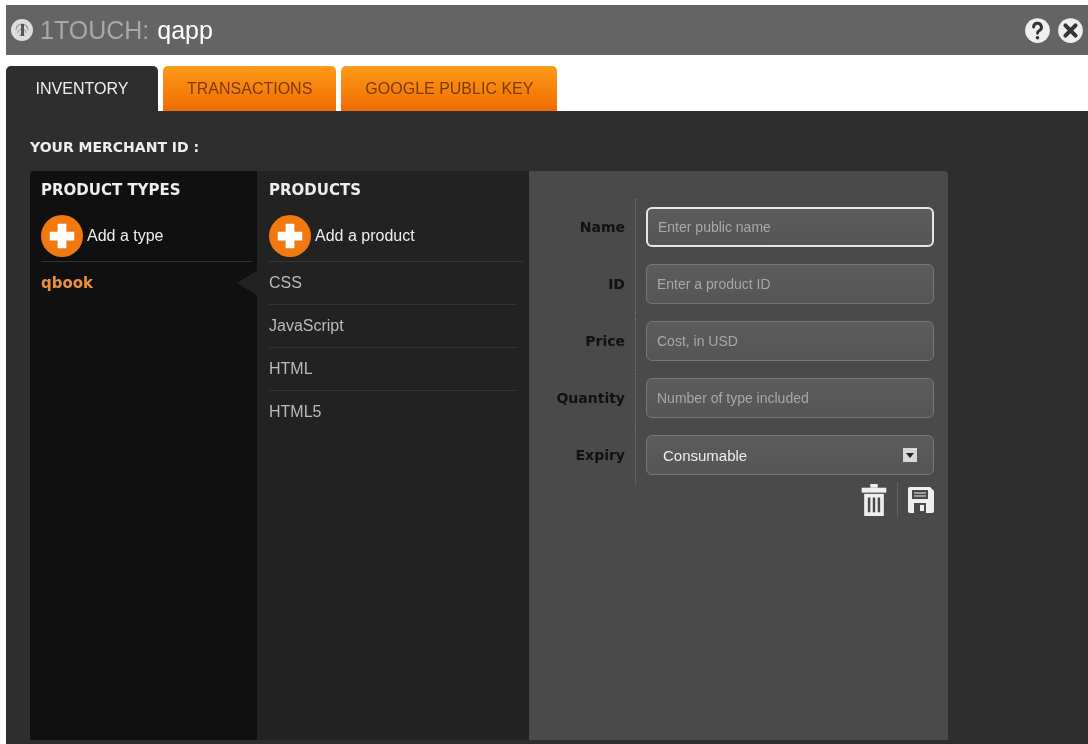  What do you see at coordinates (910, 455) in the screenshot?
I see `caret-icon` at bounding box center [910, 455].